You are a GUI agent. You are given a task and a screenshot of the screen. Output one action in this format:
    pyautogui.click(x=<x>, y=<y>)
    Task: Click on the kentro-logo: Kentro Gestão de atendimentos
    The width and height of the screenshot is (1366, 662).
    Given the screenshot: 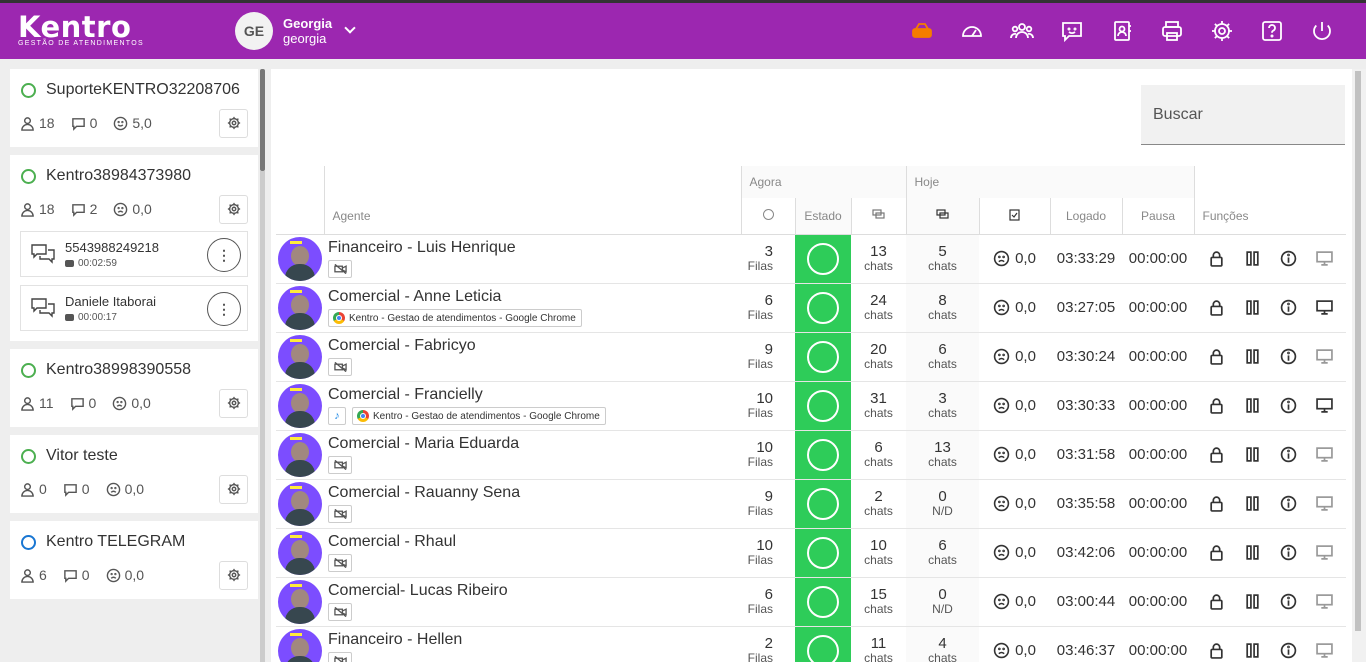 What is the action you would take?
    pyautogui.click(x=81, y=29)
    